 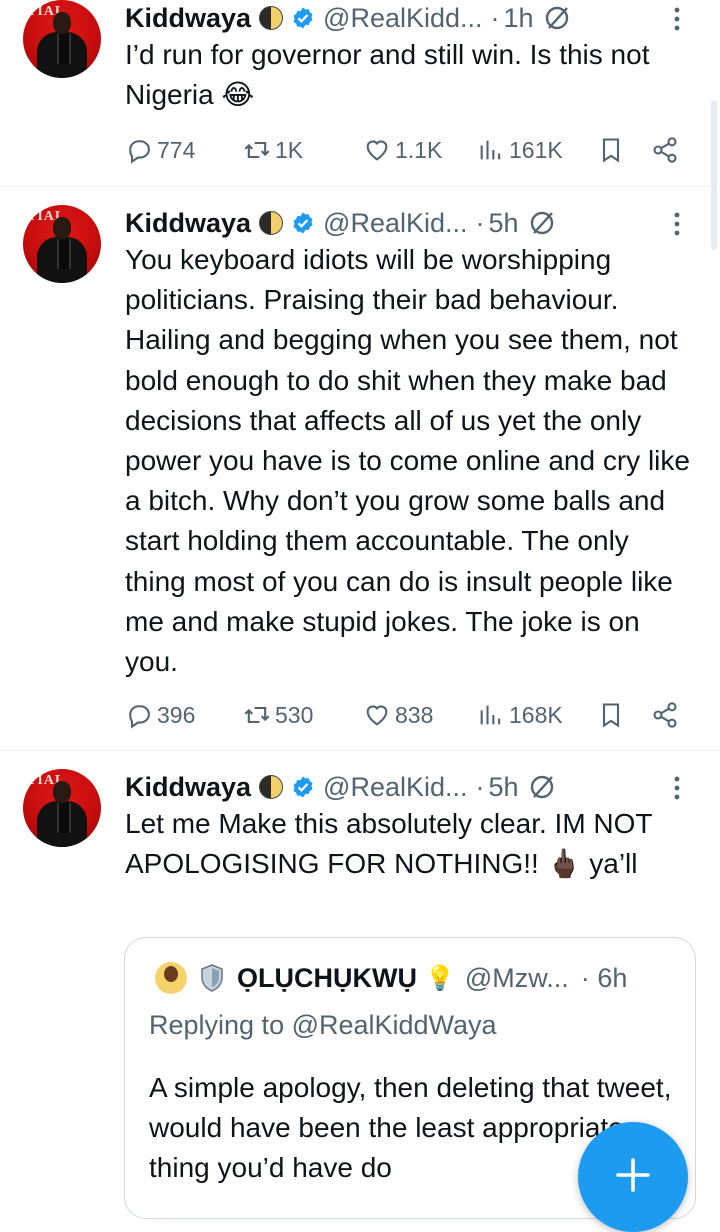 I want to click on compose-button, so click(x=633, y=1177).